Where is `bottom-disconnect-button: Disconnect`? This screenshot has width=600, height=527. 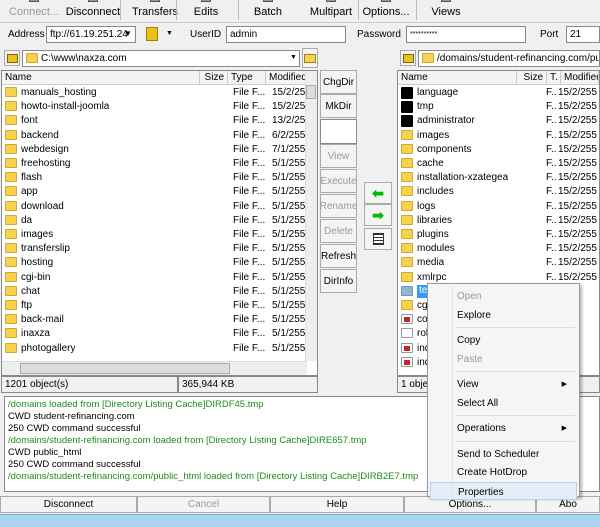
bottom-disconnect-button: Disconnect is located at coordinates (68, 504).